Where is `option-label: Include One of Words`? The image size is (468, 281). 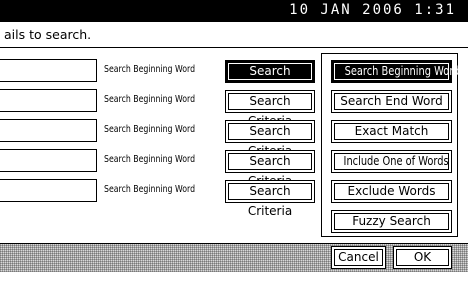
option-label: Include One of Words is located at coordinates (396, 161).